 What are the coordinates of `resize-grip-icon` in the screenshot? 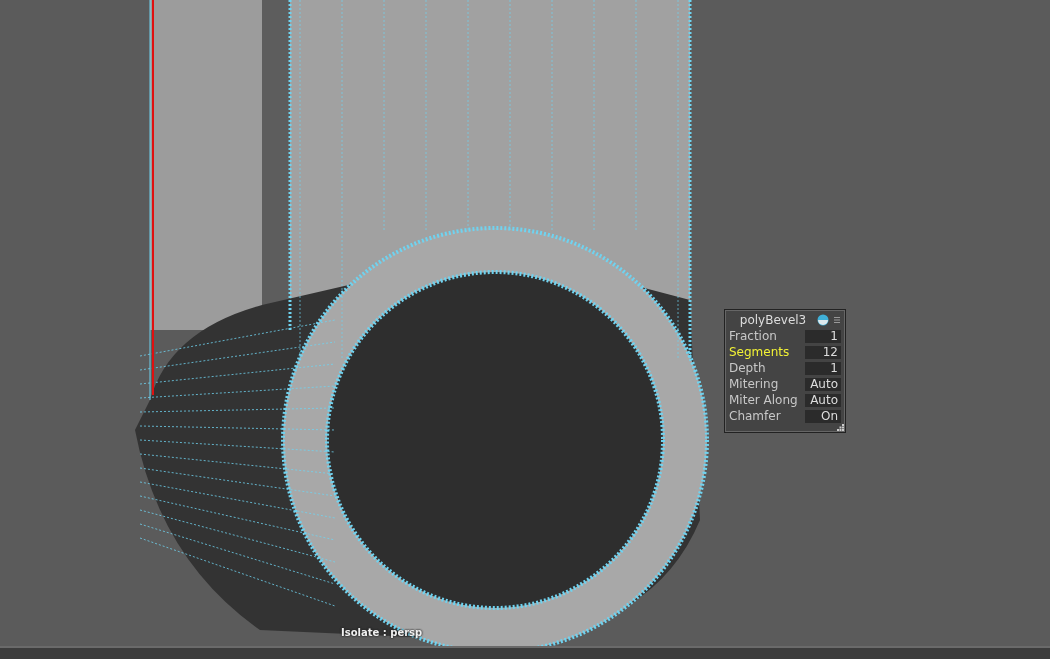 It's located at (840, 427).